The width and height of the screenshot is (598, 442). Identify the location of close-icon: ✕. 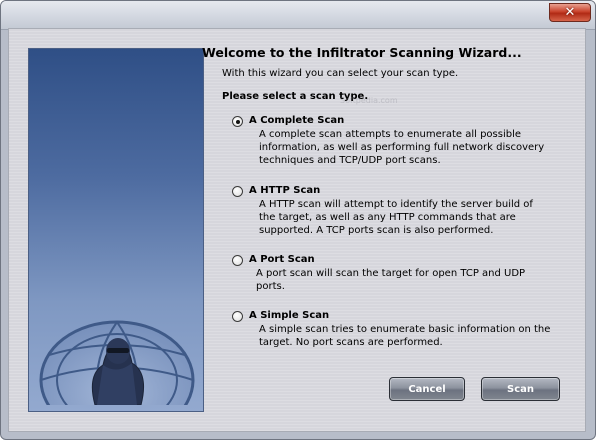
(570, 12).